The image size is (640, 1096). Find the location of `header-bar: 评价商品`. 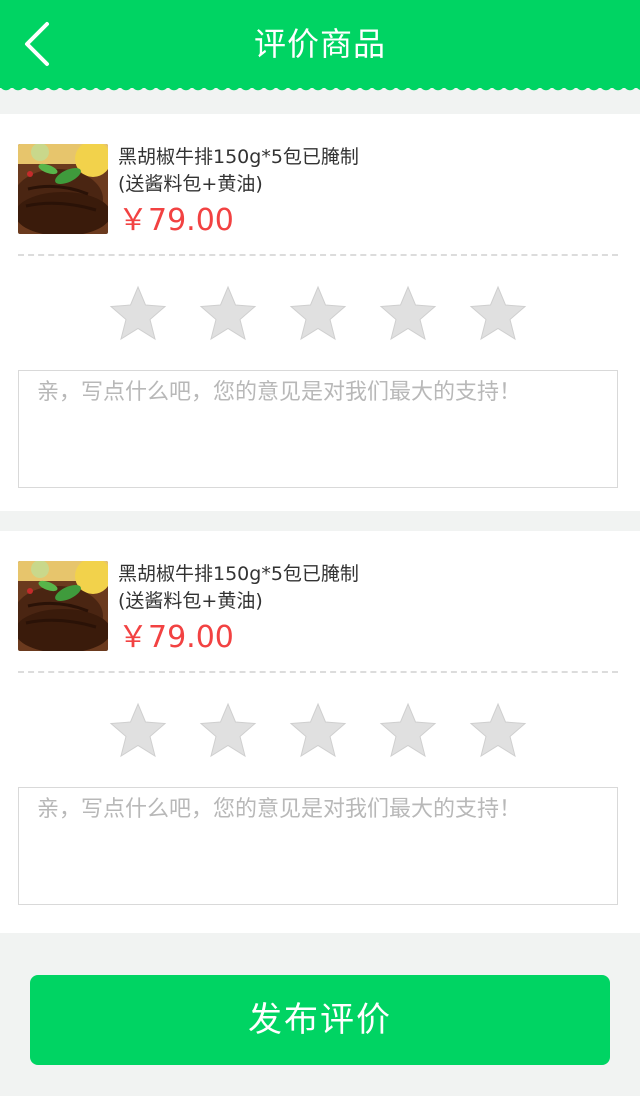

header-bar: 评价商品 is located at coordinates (320, 47).